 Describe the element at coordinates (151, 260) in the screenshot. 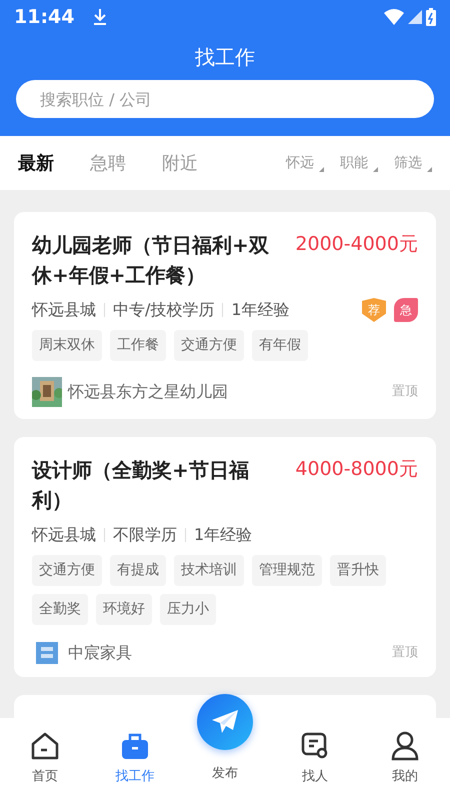

I see `job-title: 幼儿园老师（节日福利+双休+年假+工作餐）` at that location.